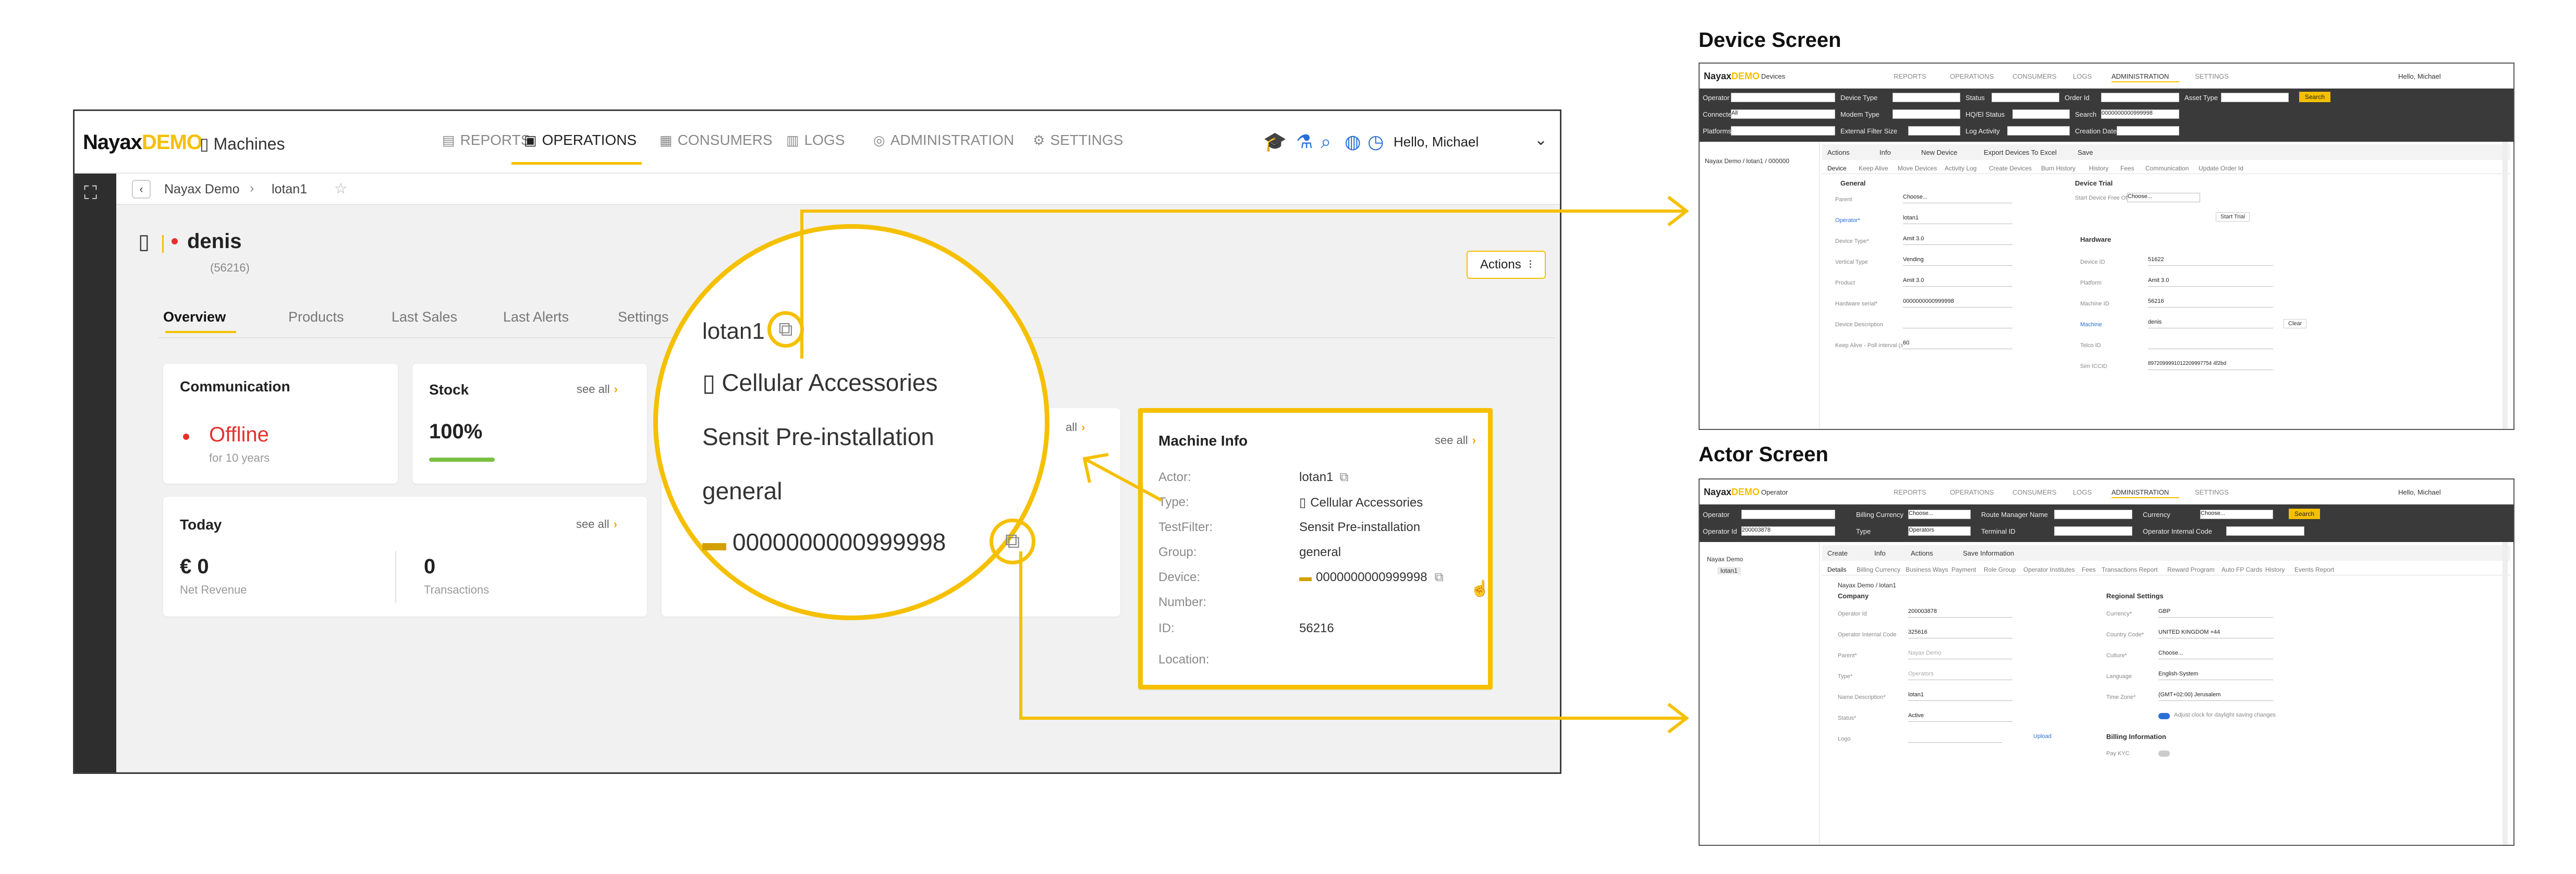 This screenshot has width=2576, height=874. I want to click on device-tab: History, so click(2098, 169).